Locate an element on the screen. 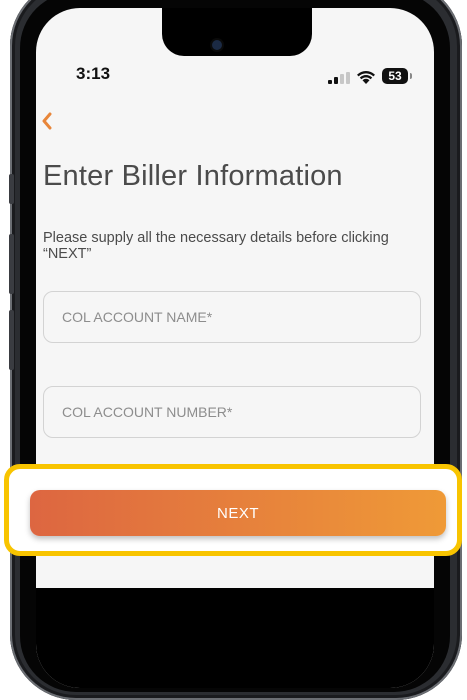  mute-switch is located at coordinates (11, 189).